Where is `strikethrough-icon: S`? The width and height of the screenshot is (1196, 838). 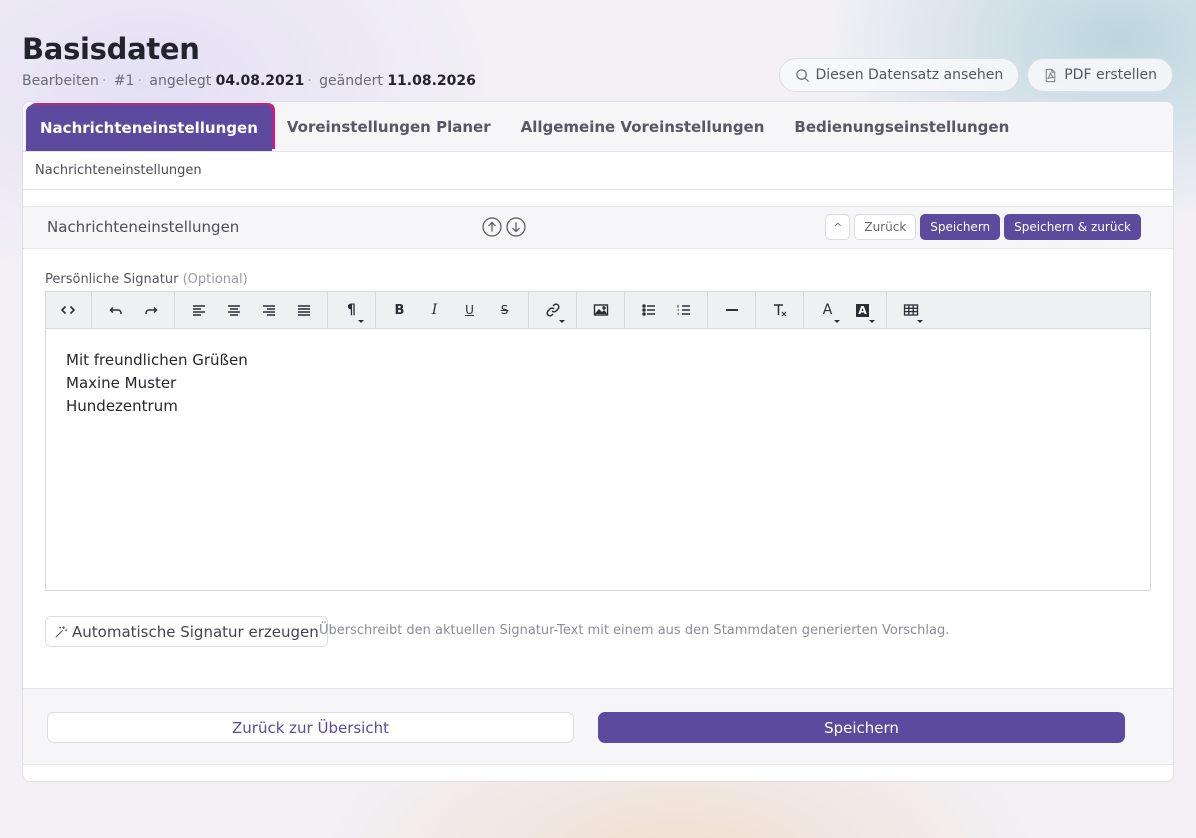
strikethrough-icon: S is located at coordinates (504, 310).